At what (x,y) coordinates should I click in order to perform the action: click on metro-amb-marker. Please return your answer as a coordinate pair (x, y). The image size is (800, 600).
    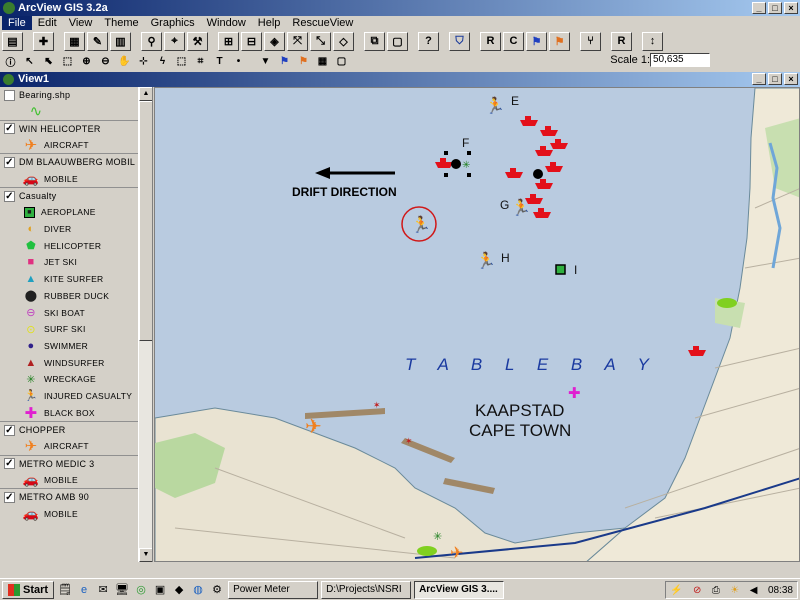
    Looking at the image, I should click on (427, 551).